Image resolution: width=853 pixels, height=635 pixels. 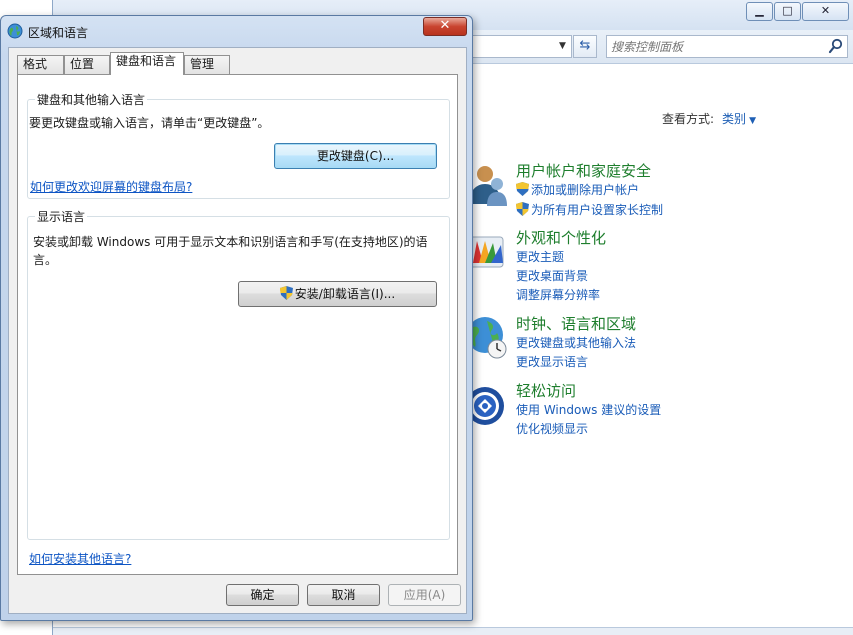 I want to click on adjust-resolution-link: 调整屏幕分辨率, so click(x=558, y=294).